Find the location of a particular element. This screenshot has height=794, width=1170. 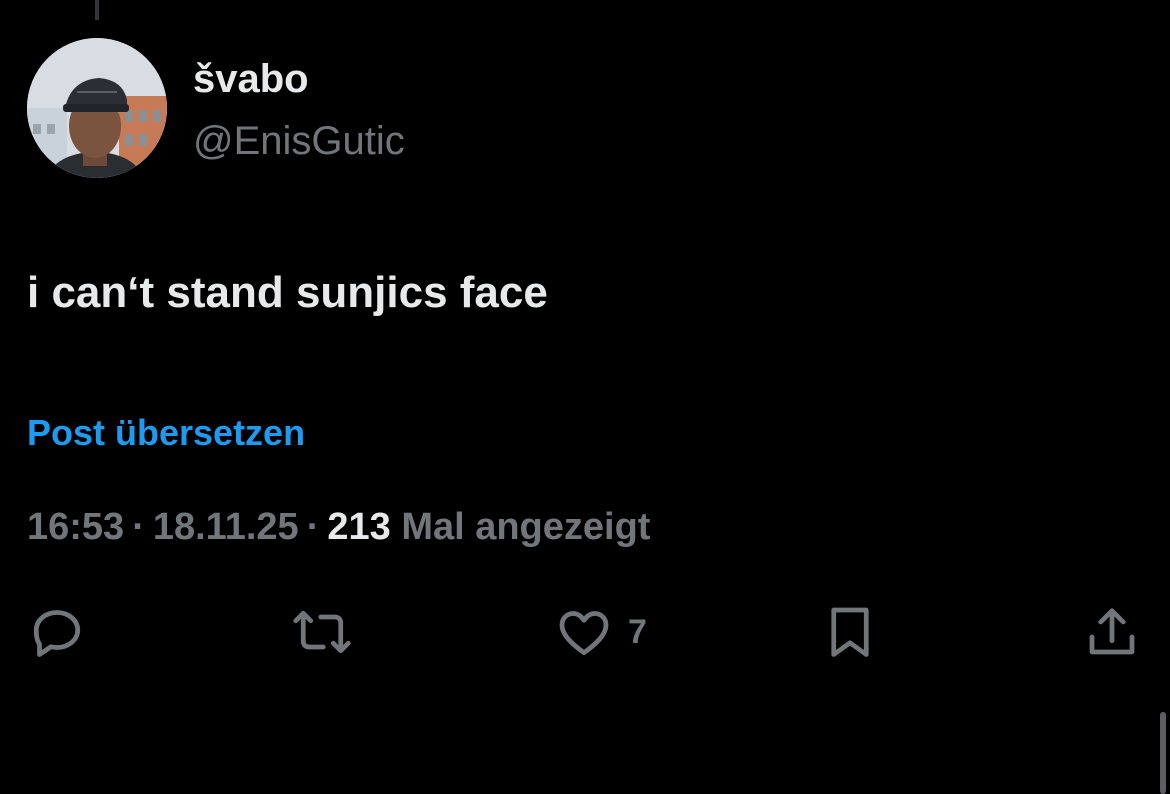

like-count: 7 is located at coordinates (637, 631).